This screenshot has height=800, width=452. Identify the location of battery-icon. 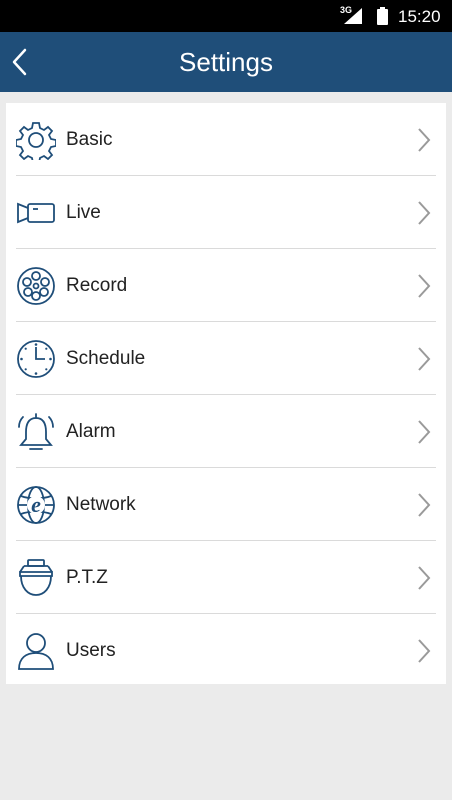
(382, 16).